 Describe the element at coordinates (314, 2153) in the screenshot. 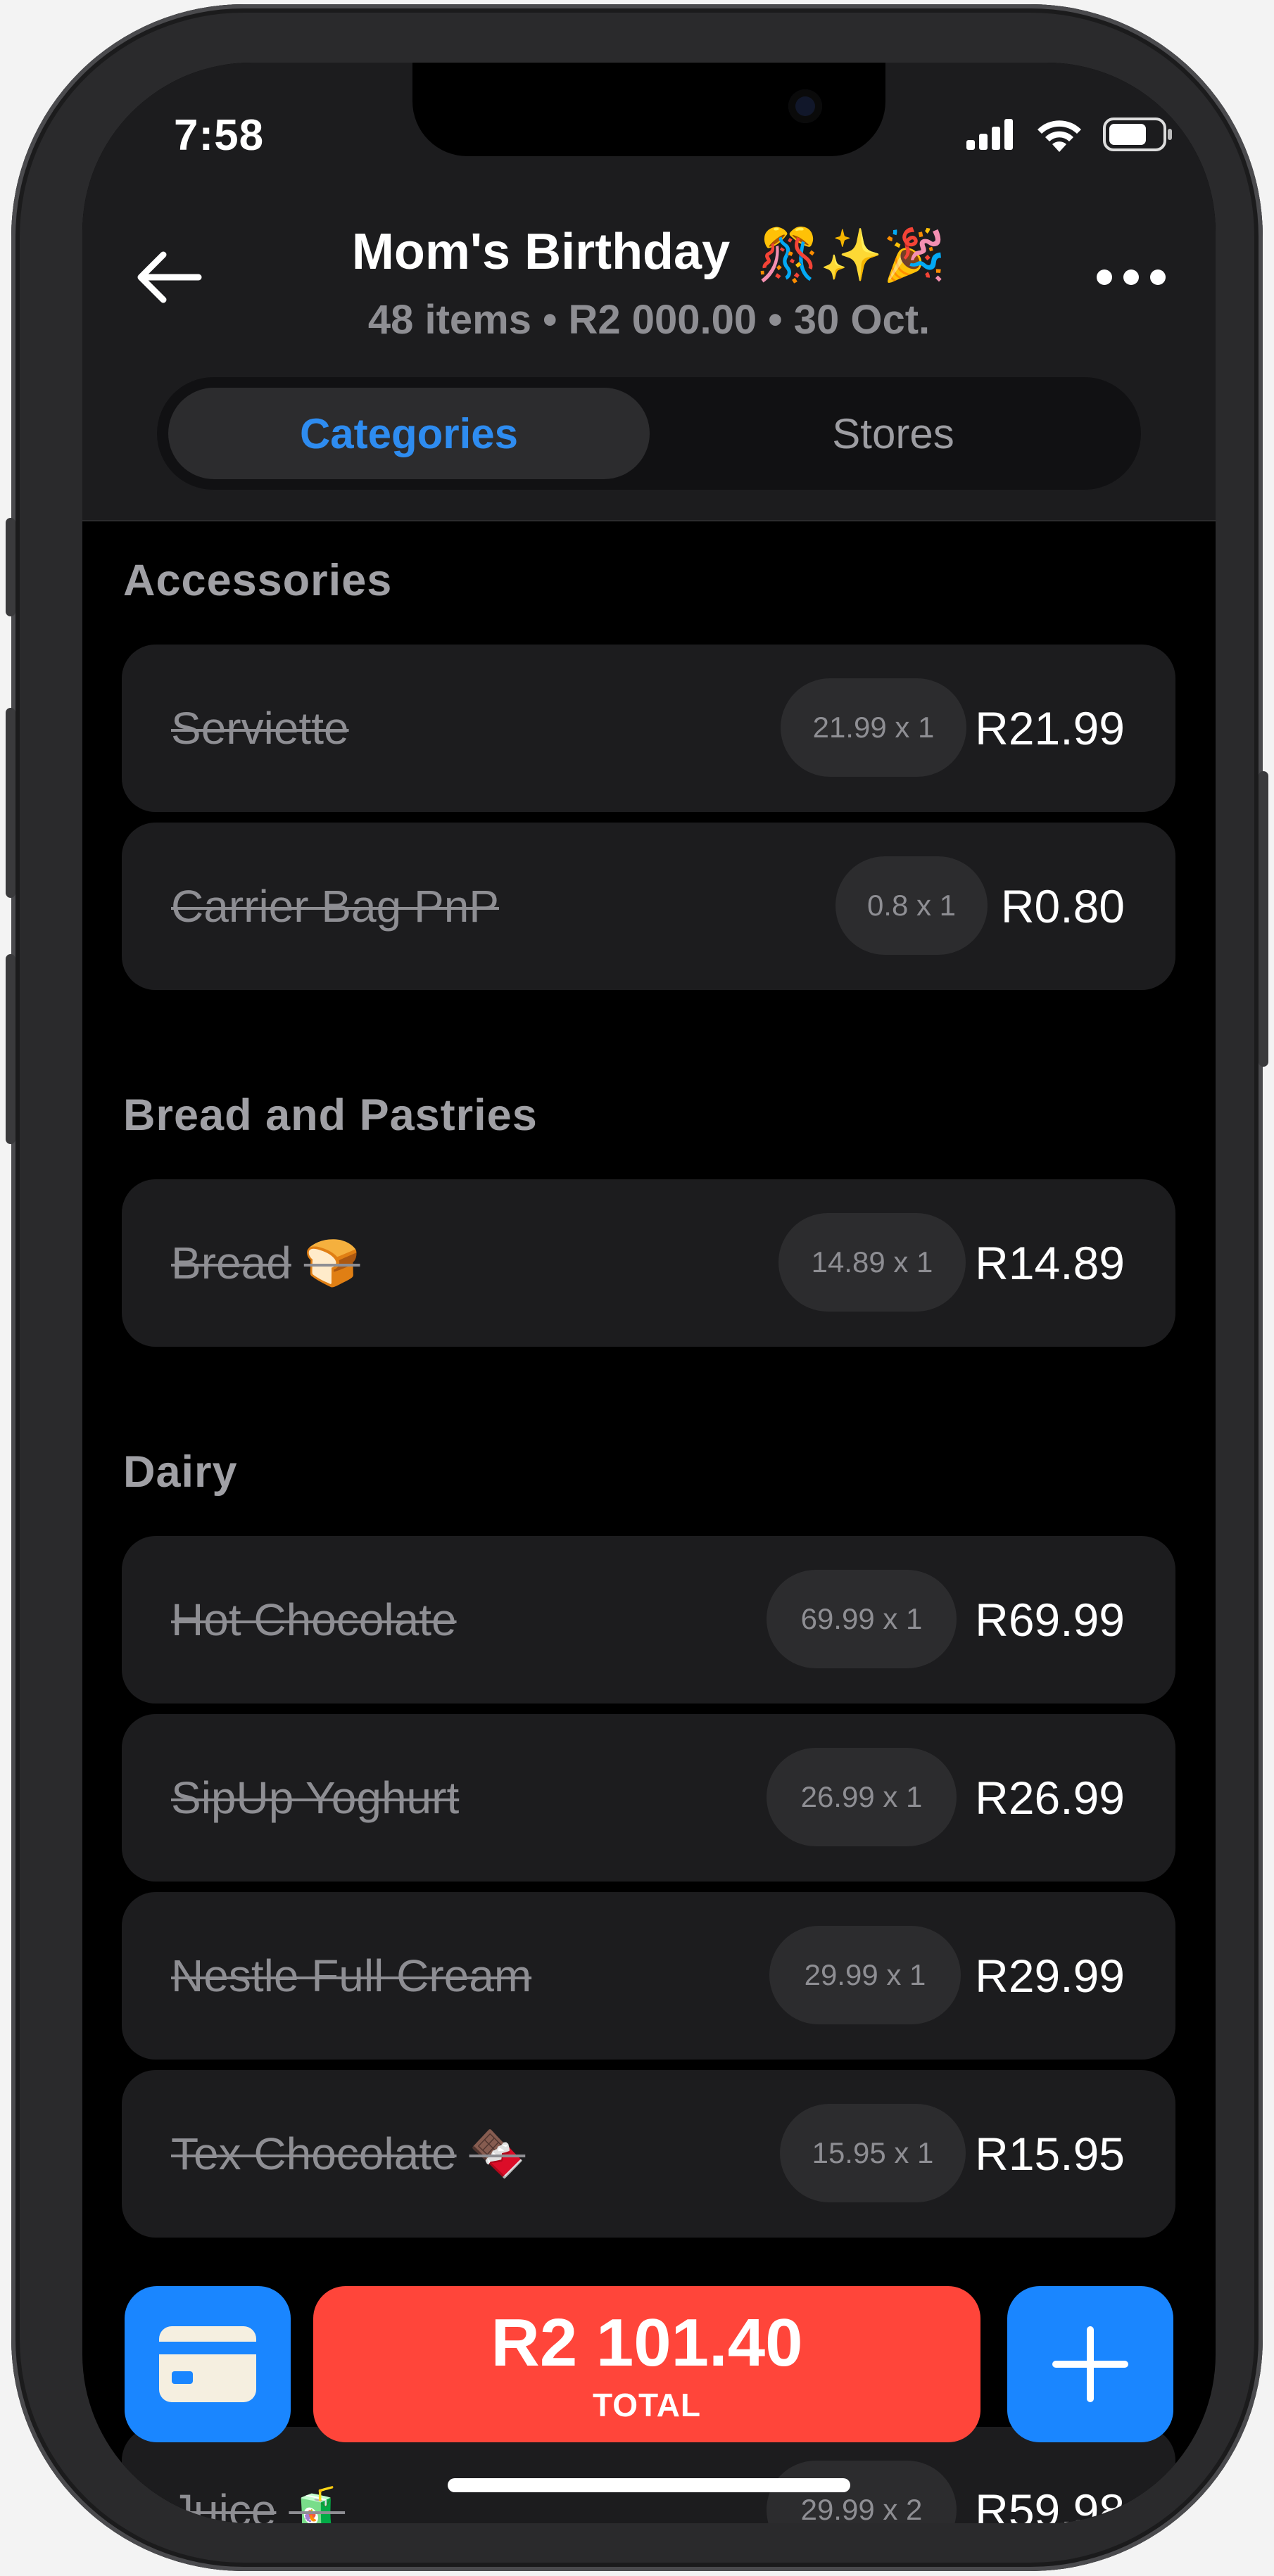

I see `item-name: Tex Chocolate` at that location.